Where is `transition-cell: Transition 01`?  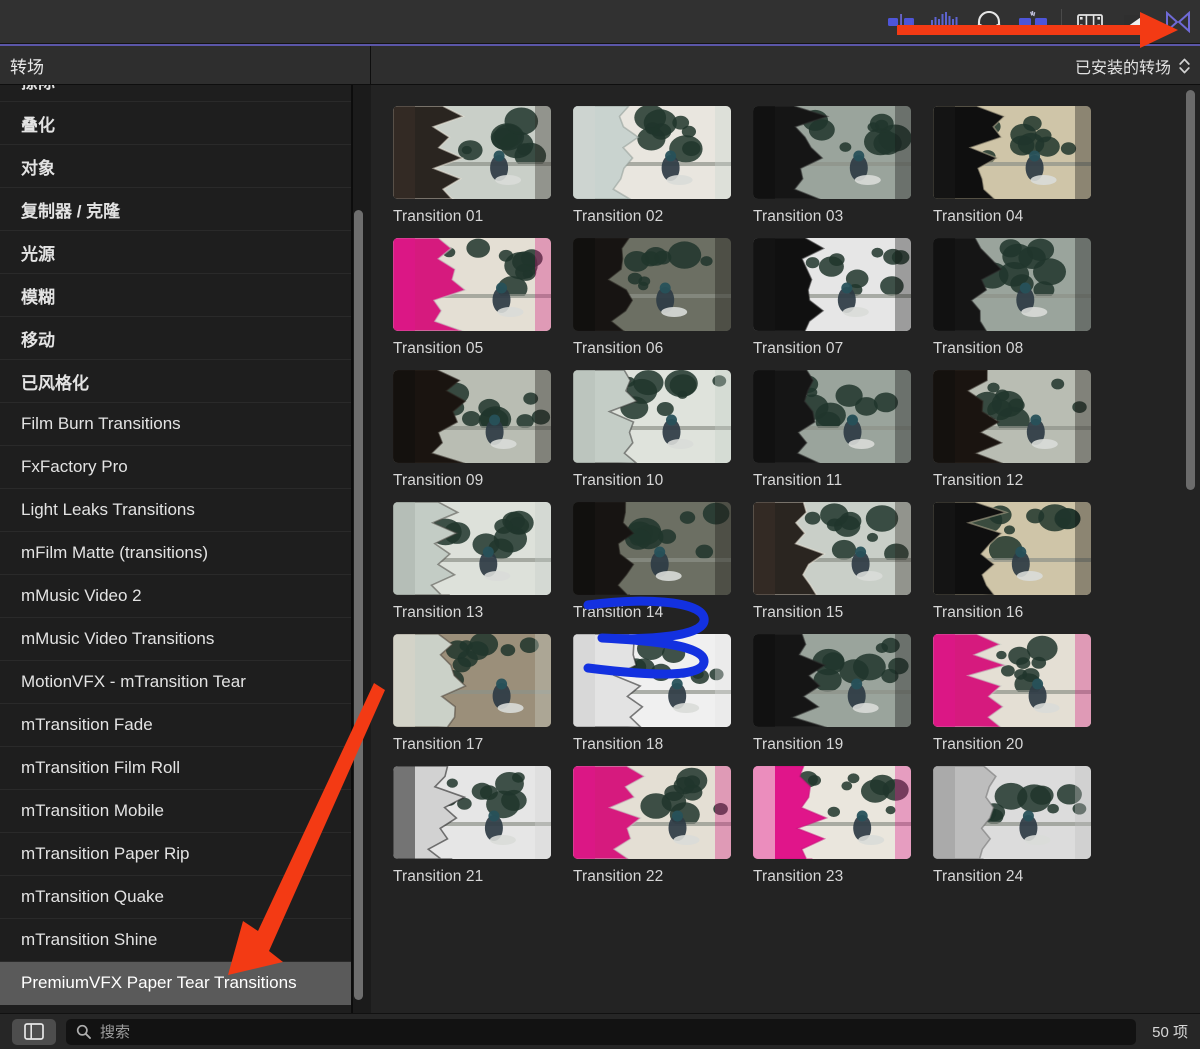
transition-cell: Transition 01 is located at coordinates (472, 166).